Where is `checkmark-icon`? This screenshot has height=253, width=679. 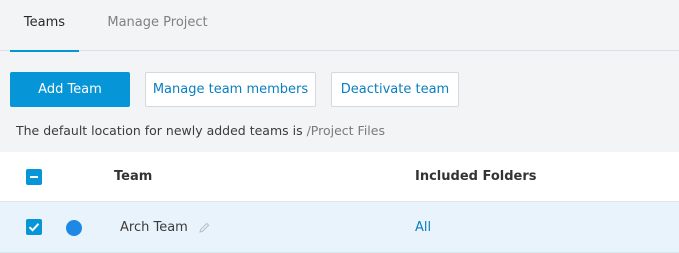
checkmark-icon is located at coordinates (34, 227).